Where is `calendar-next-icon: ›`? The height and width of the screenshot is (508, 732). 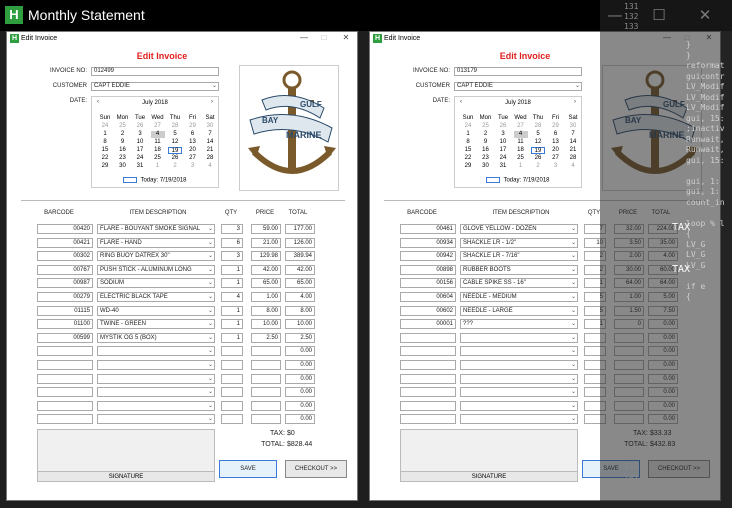
calendar-next-icon: › is located at coordinates (212, 102).